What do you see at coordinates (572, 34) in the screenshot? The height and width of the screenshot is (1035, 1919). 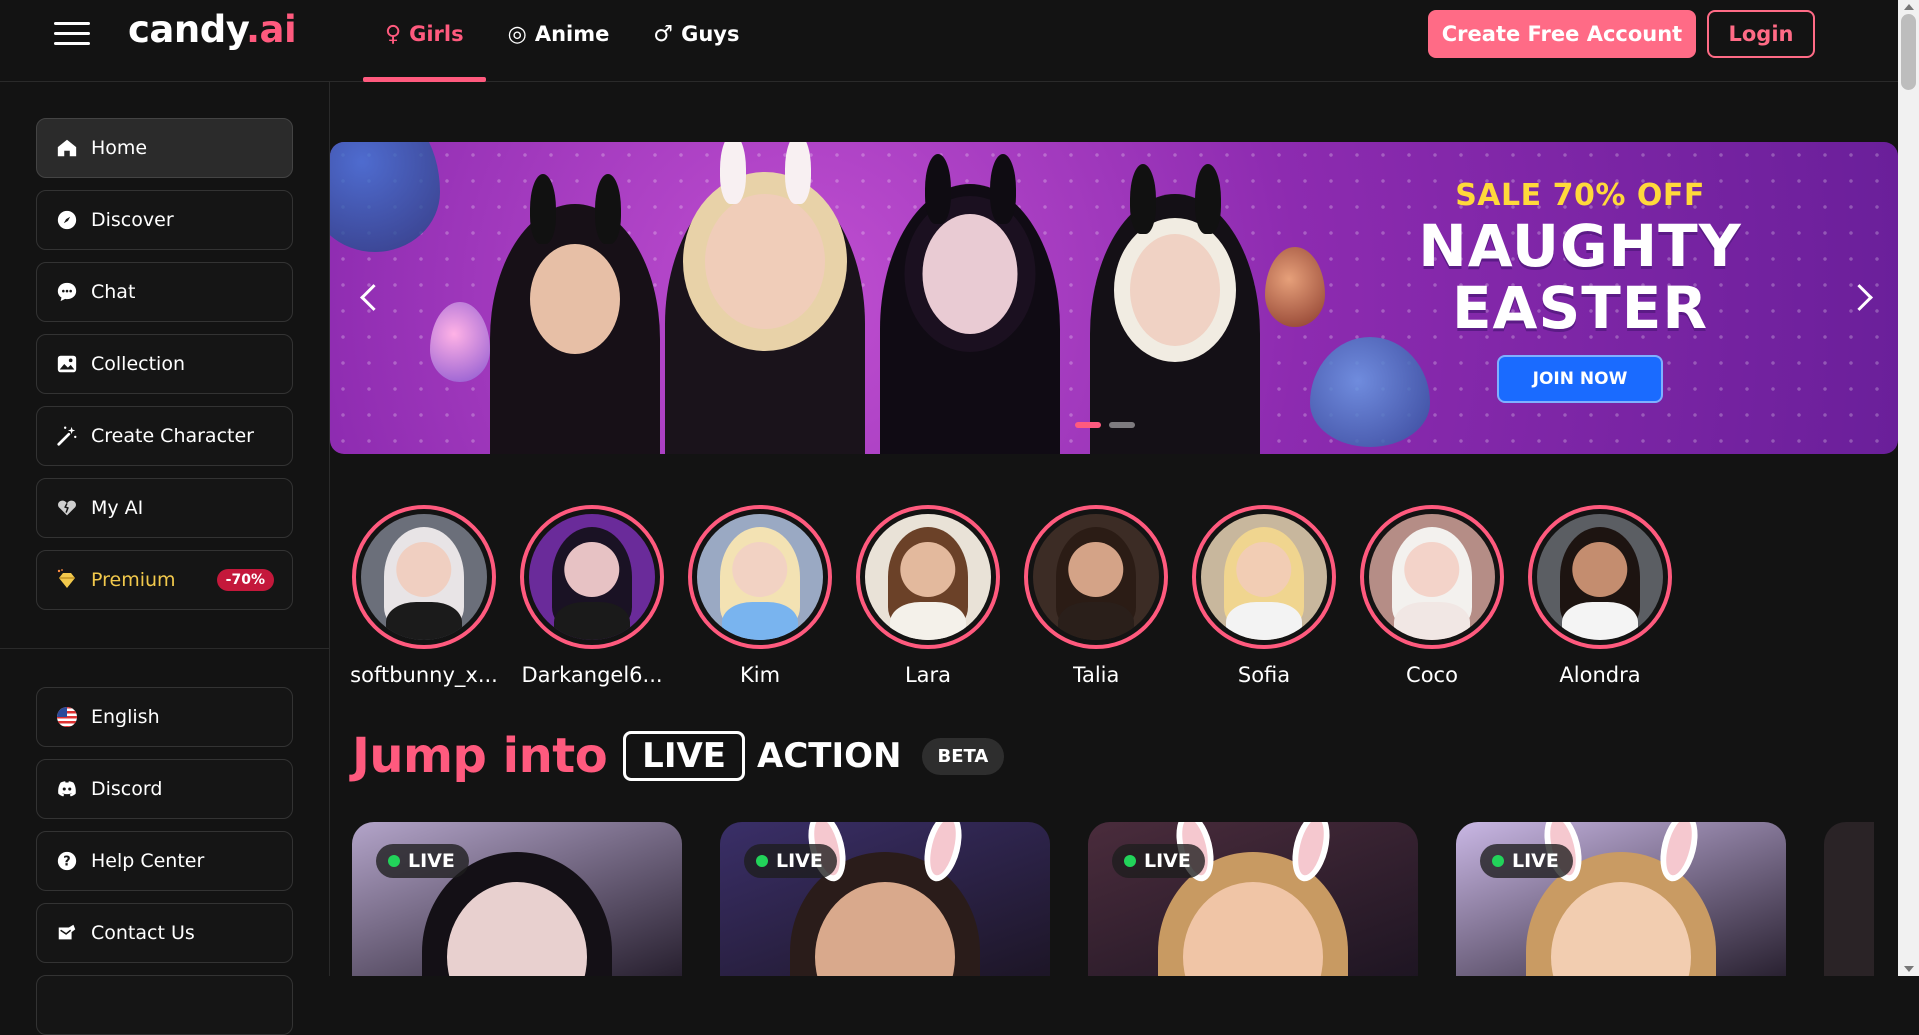 I see `tab-label: Anime` at bounding box center [572, 34].